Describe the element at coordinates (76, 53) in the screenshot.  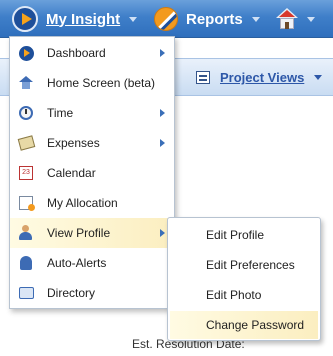
I see `menu-item-label: Dashboard` at that location.